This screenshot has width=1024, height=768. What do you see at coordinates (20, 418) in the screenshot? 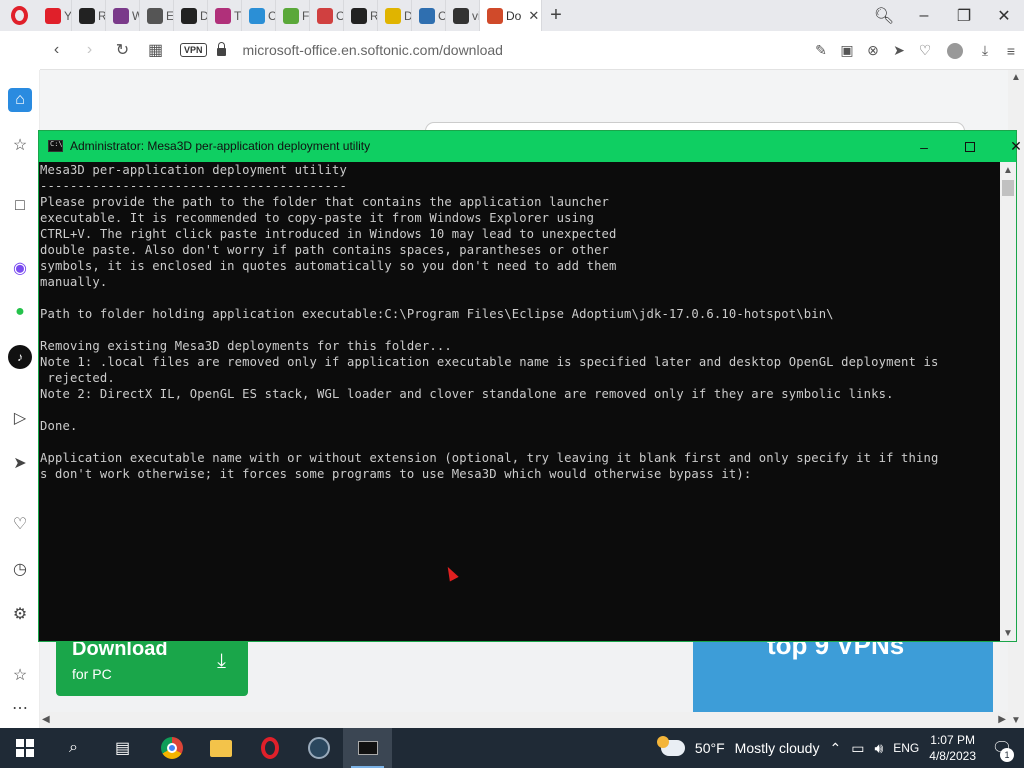
I see `player-icon: ▷` at bounding box center [20, 418].